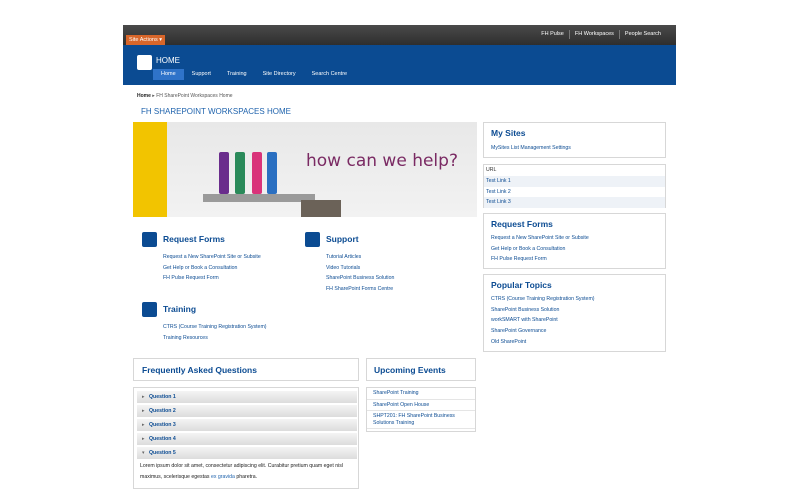 The height and width of the screenshot is (498, 800). I want to click on top-link-people-search: People Search, so click(642, 34).